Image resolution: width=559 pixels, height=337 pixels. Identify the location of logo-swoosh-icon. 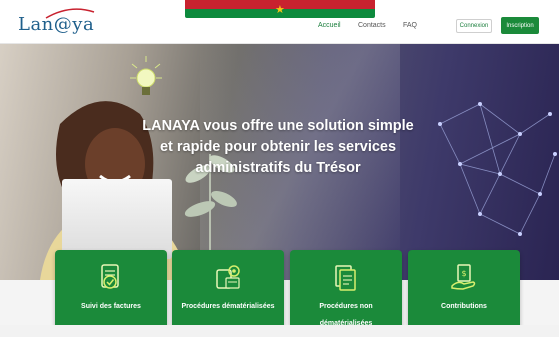
(70, 13).